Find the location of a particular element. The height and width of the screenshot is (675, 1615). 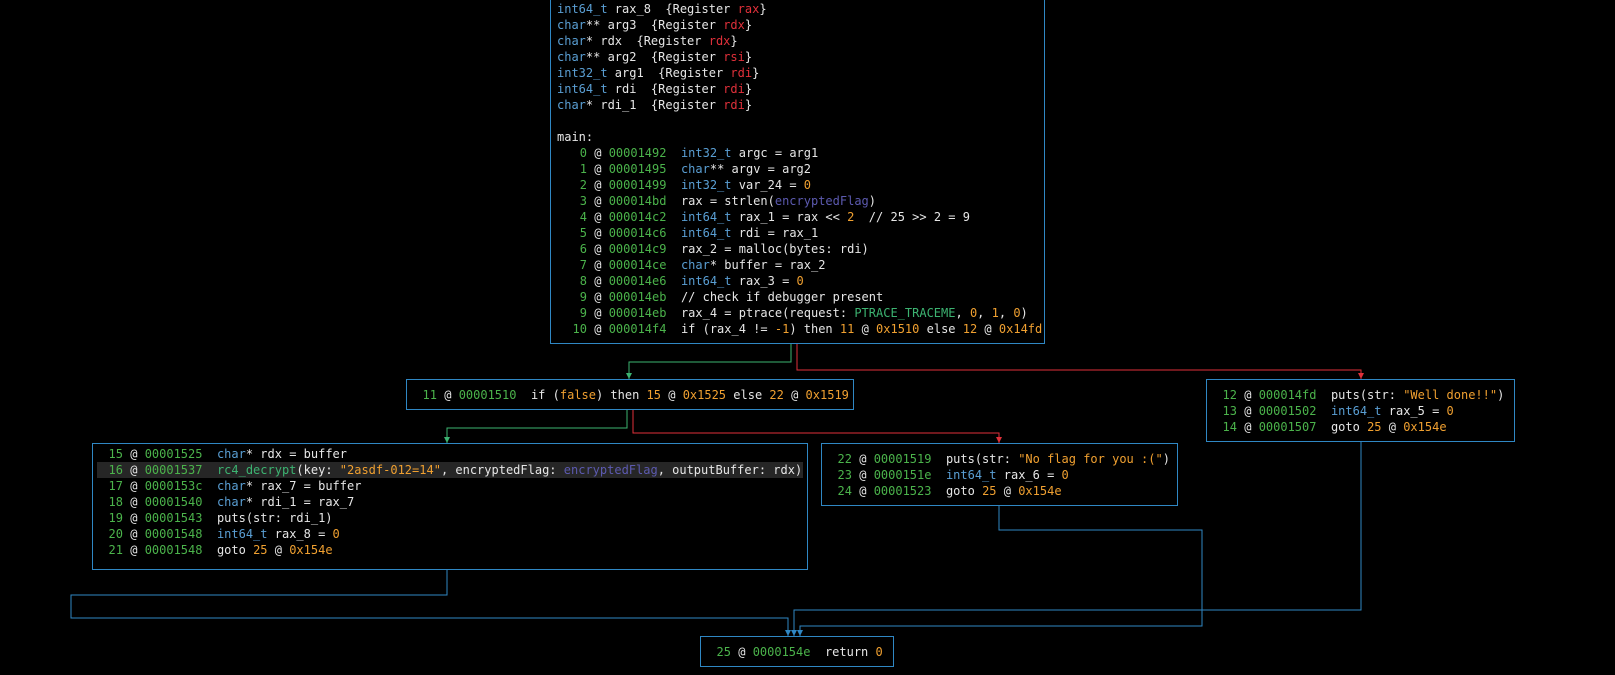

instruction-index: 25 is located at coordinates (723, 652).